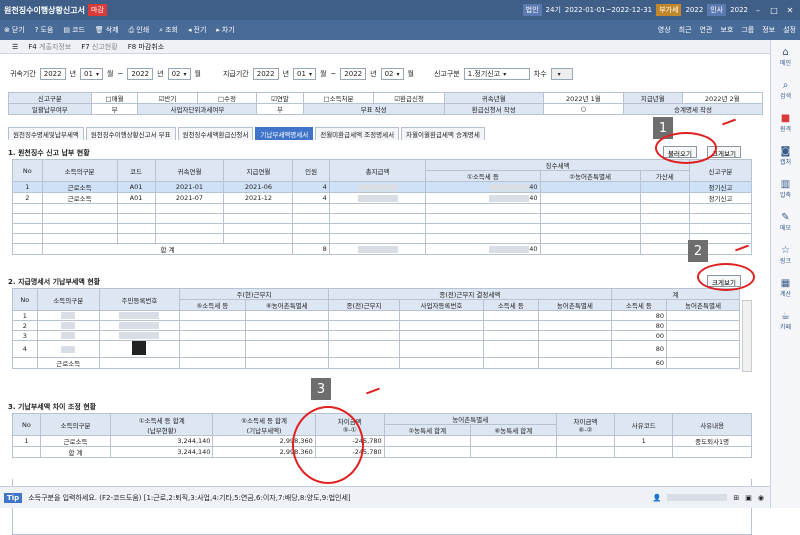 The width and height of the screenshot is (800, 535). I want to click on recent-button: 최근, so click(685, 30).